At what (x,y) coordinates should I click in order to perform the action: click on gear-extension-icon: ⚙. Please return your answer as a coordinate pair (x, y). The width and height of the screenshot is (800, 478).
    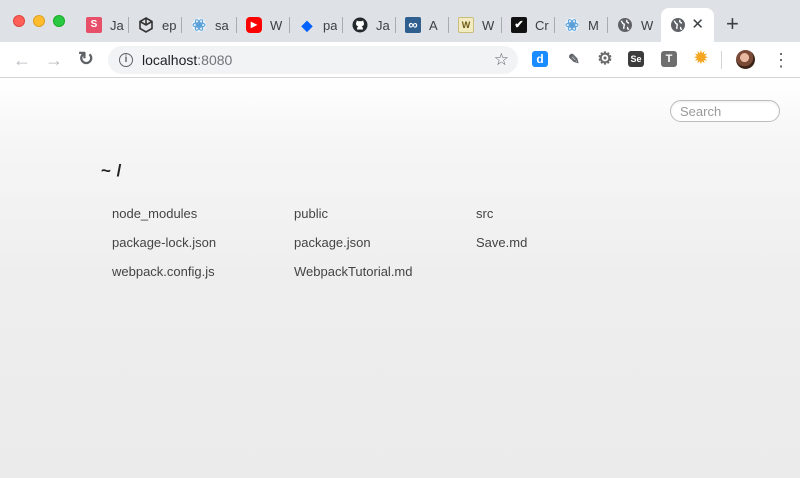
    Looking at the image, I should click on (605, 58).